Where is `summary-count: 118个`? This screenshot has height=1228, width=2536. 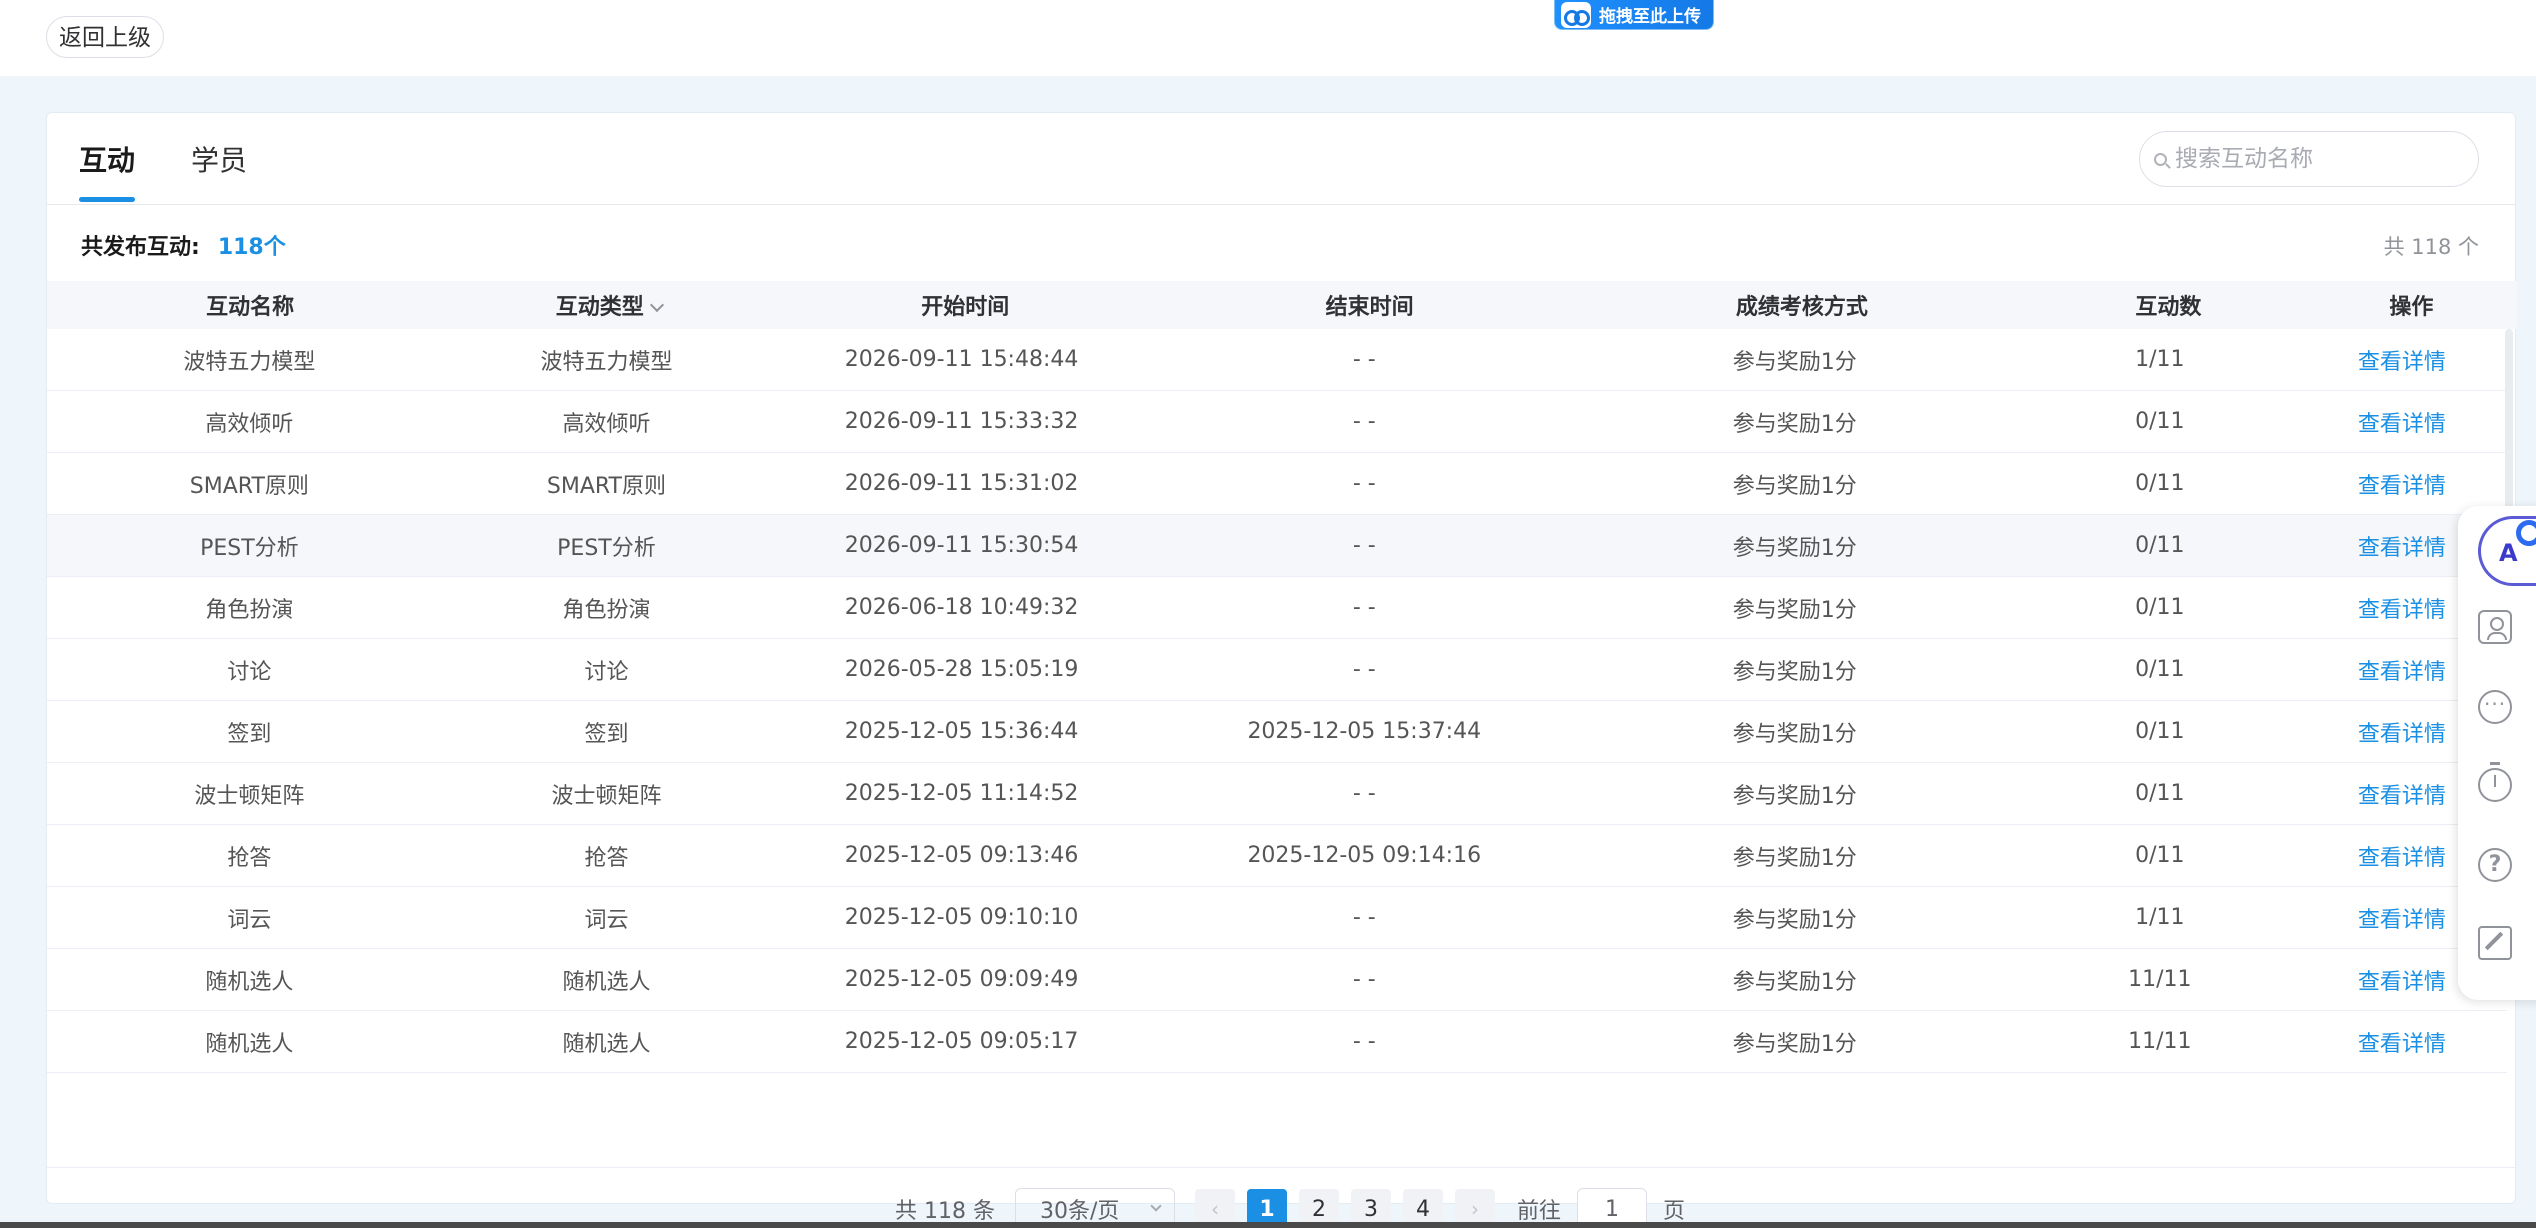
summary-count: 118个 is located at coordinates (251, 247).